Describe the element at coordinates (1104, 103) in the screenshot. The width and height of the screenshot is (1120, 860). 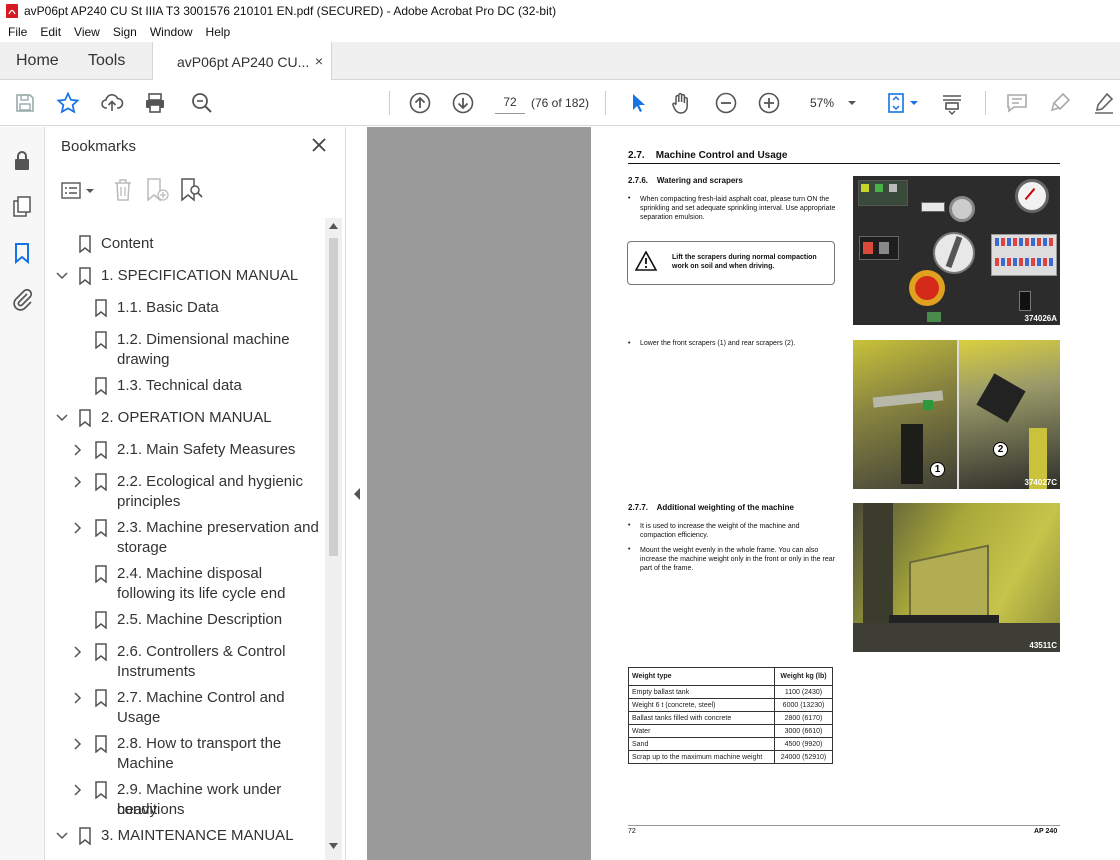
I see `sign-icon` at that location.